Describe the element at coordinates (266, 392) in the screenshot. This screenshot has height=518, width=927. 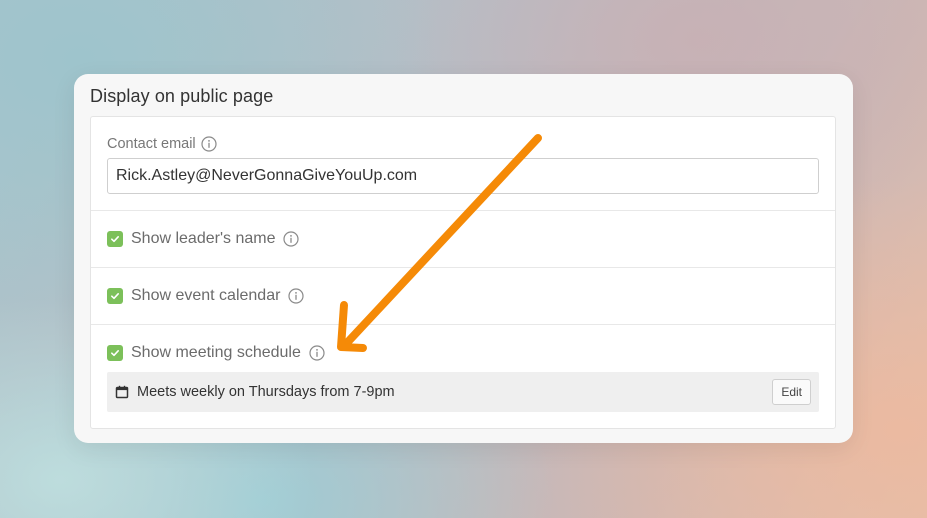
I see `meeting-schedule-text: Meets weekly on Thursdays from 7-9pm` at that location.